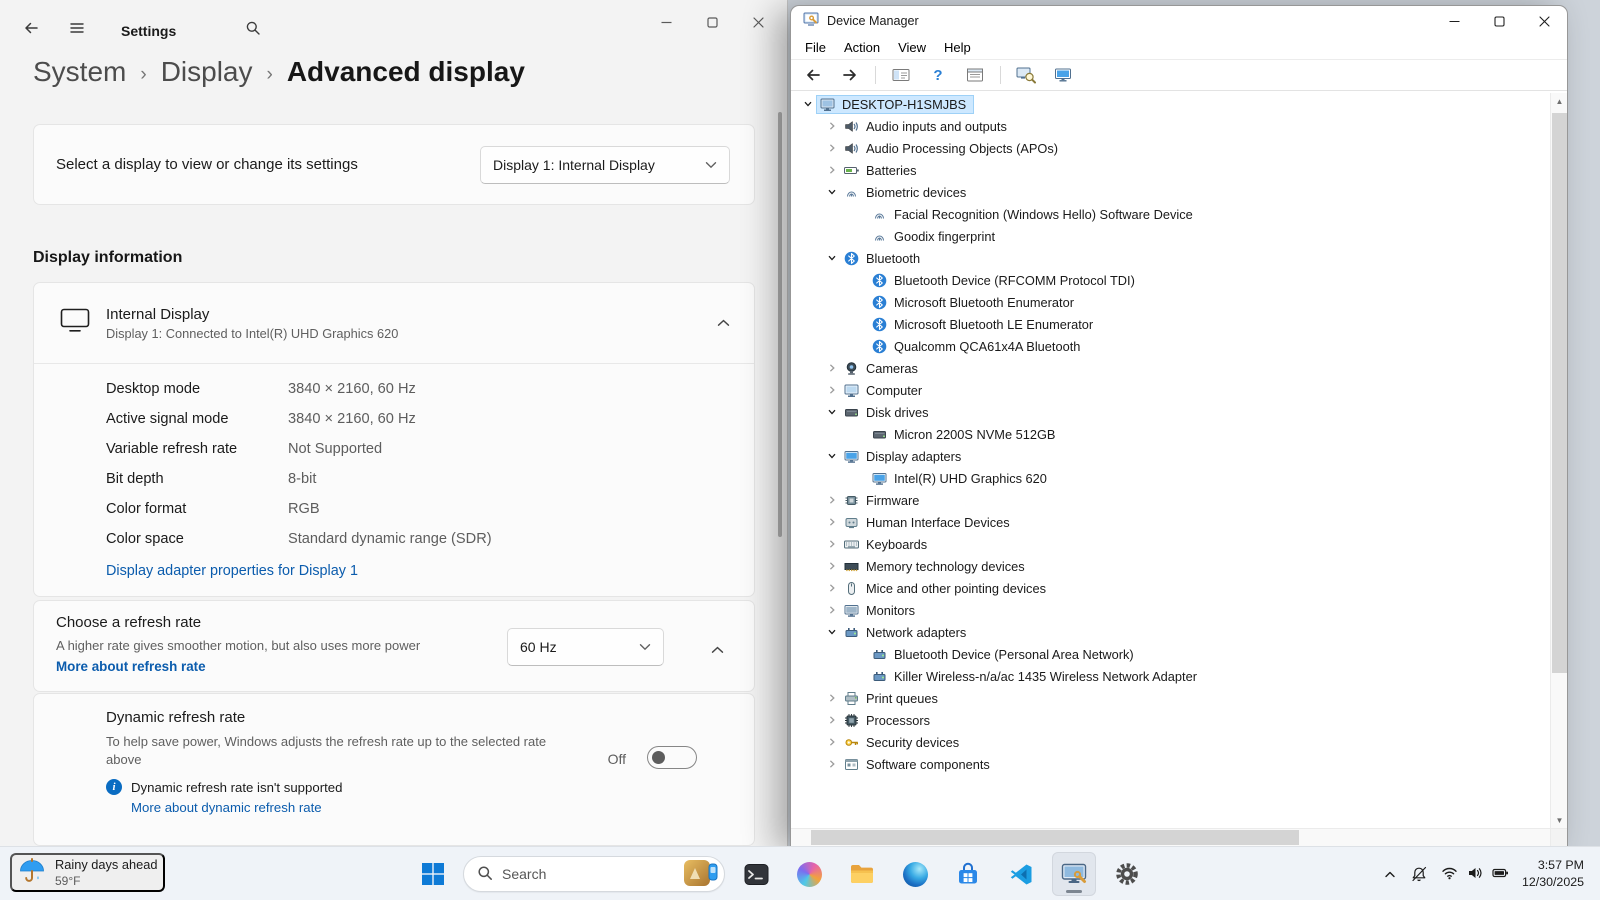  I want to click on tree-node: Bluetooth Device (RFCOMM Protocol TDI), so click(1170, 280).